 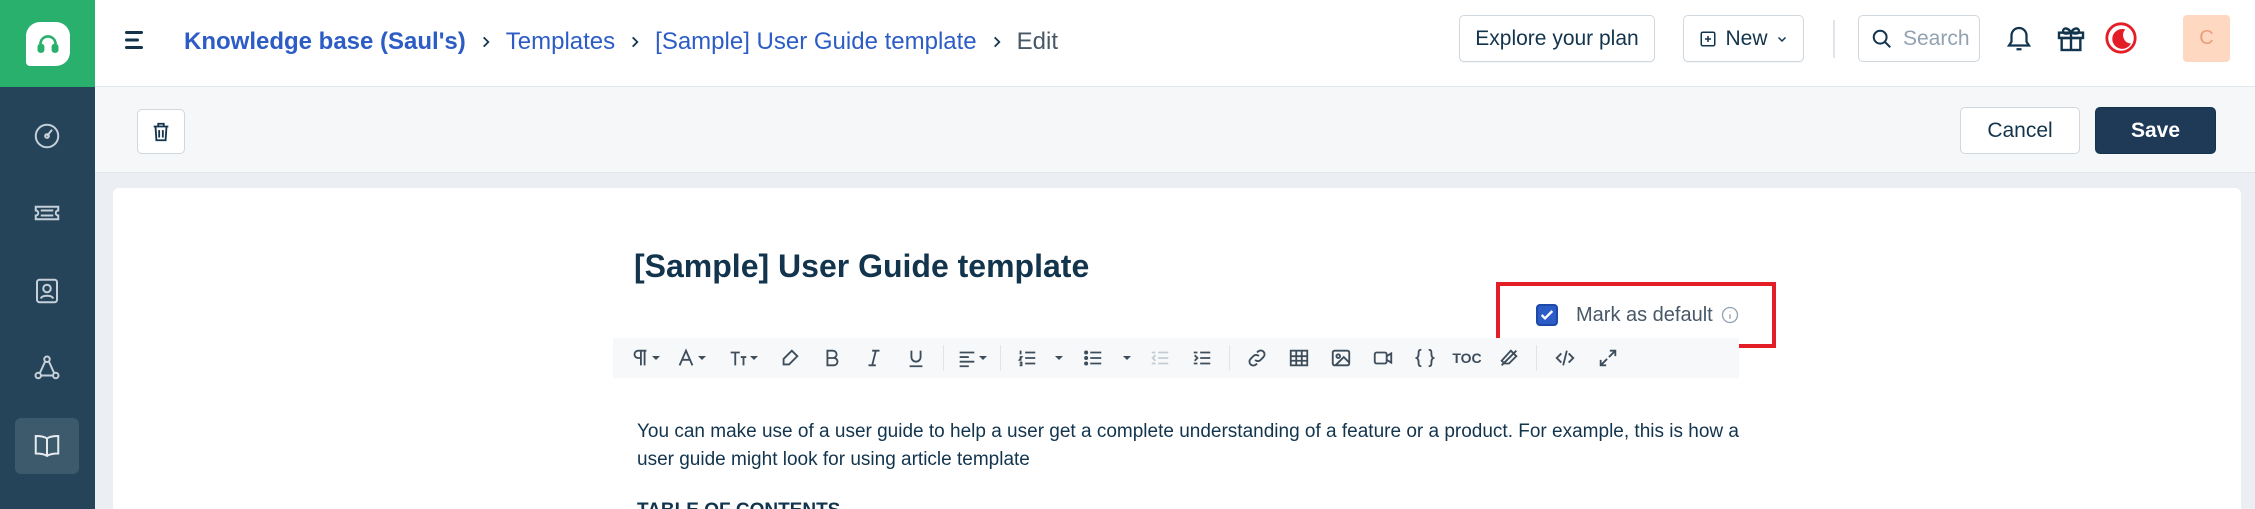 I want to click on nav-groups, so click(x=47, y=368).